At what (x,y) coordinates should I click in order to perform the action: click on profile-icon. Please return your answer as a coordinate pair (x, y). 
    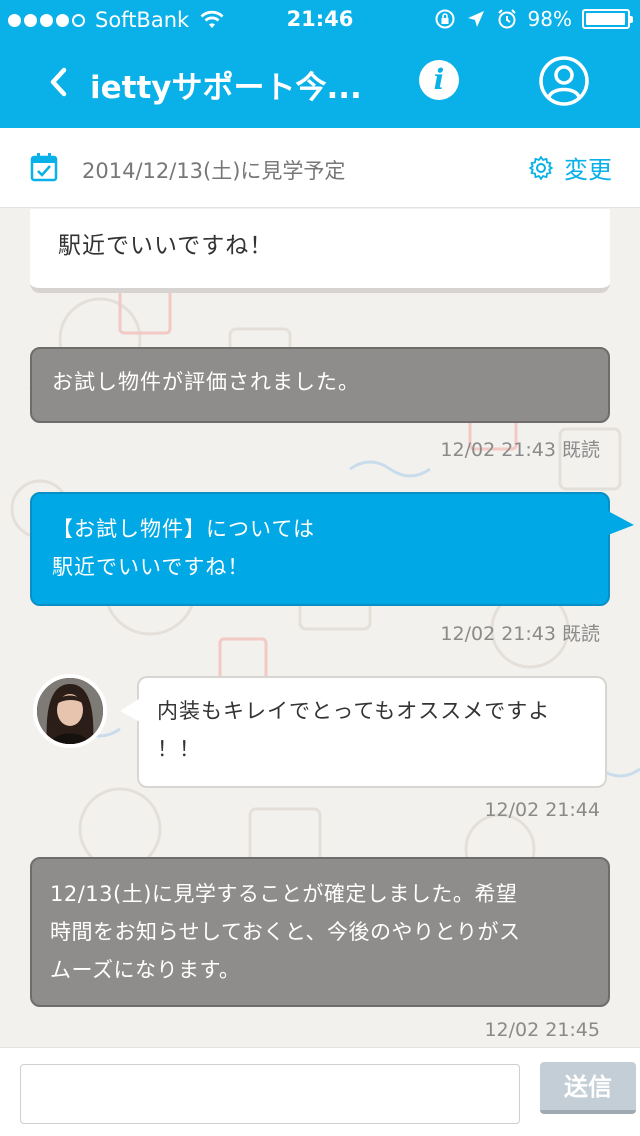
    Looking at the image, I should click on (564, 81).